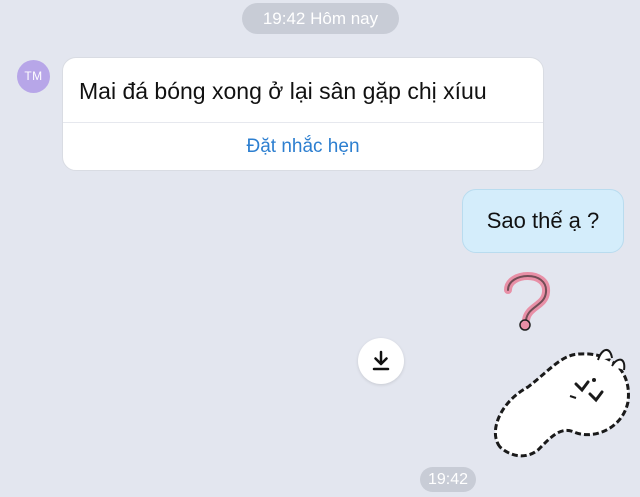 The height and width of the screenshot is (497, 640). I want to click on download-icon, so click(381, 360).